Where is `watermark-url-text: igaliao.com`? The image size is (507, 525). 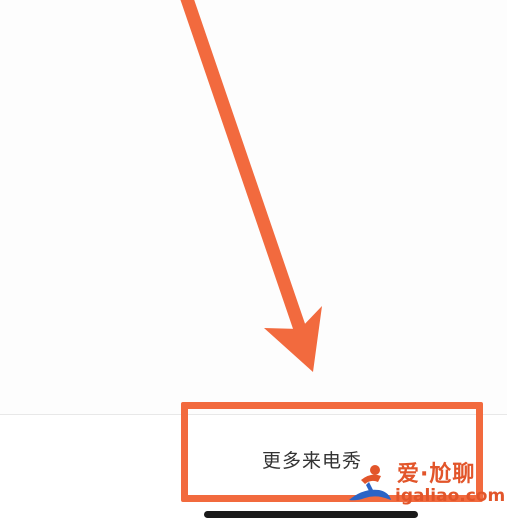 watermark-url-text: igaliao.com is located at coordinates (450, 496).